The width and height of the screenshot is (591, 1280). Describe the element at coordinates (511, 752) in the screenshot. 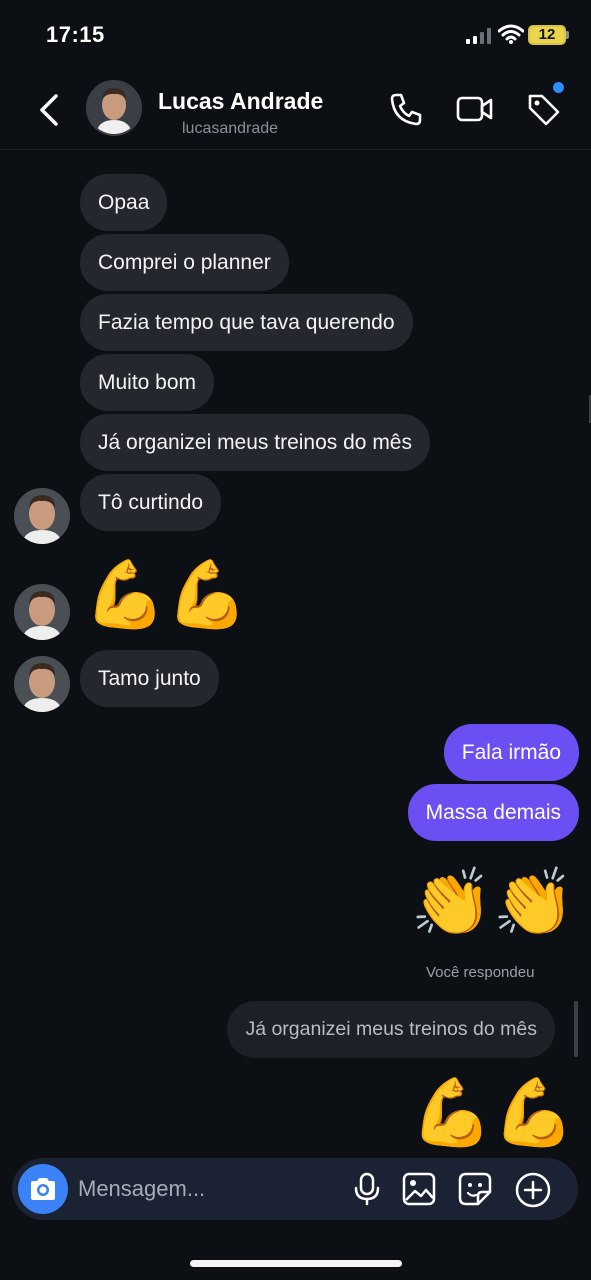

I see `message-bubble-outgoing: Fala irmão` at that location.